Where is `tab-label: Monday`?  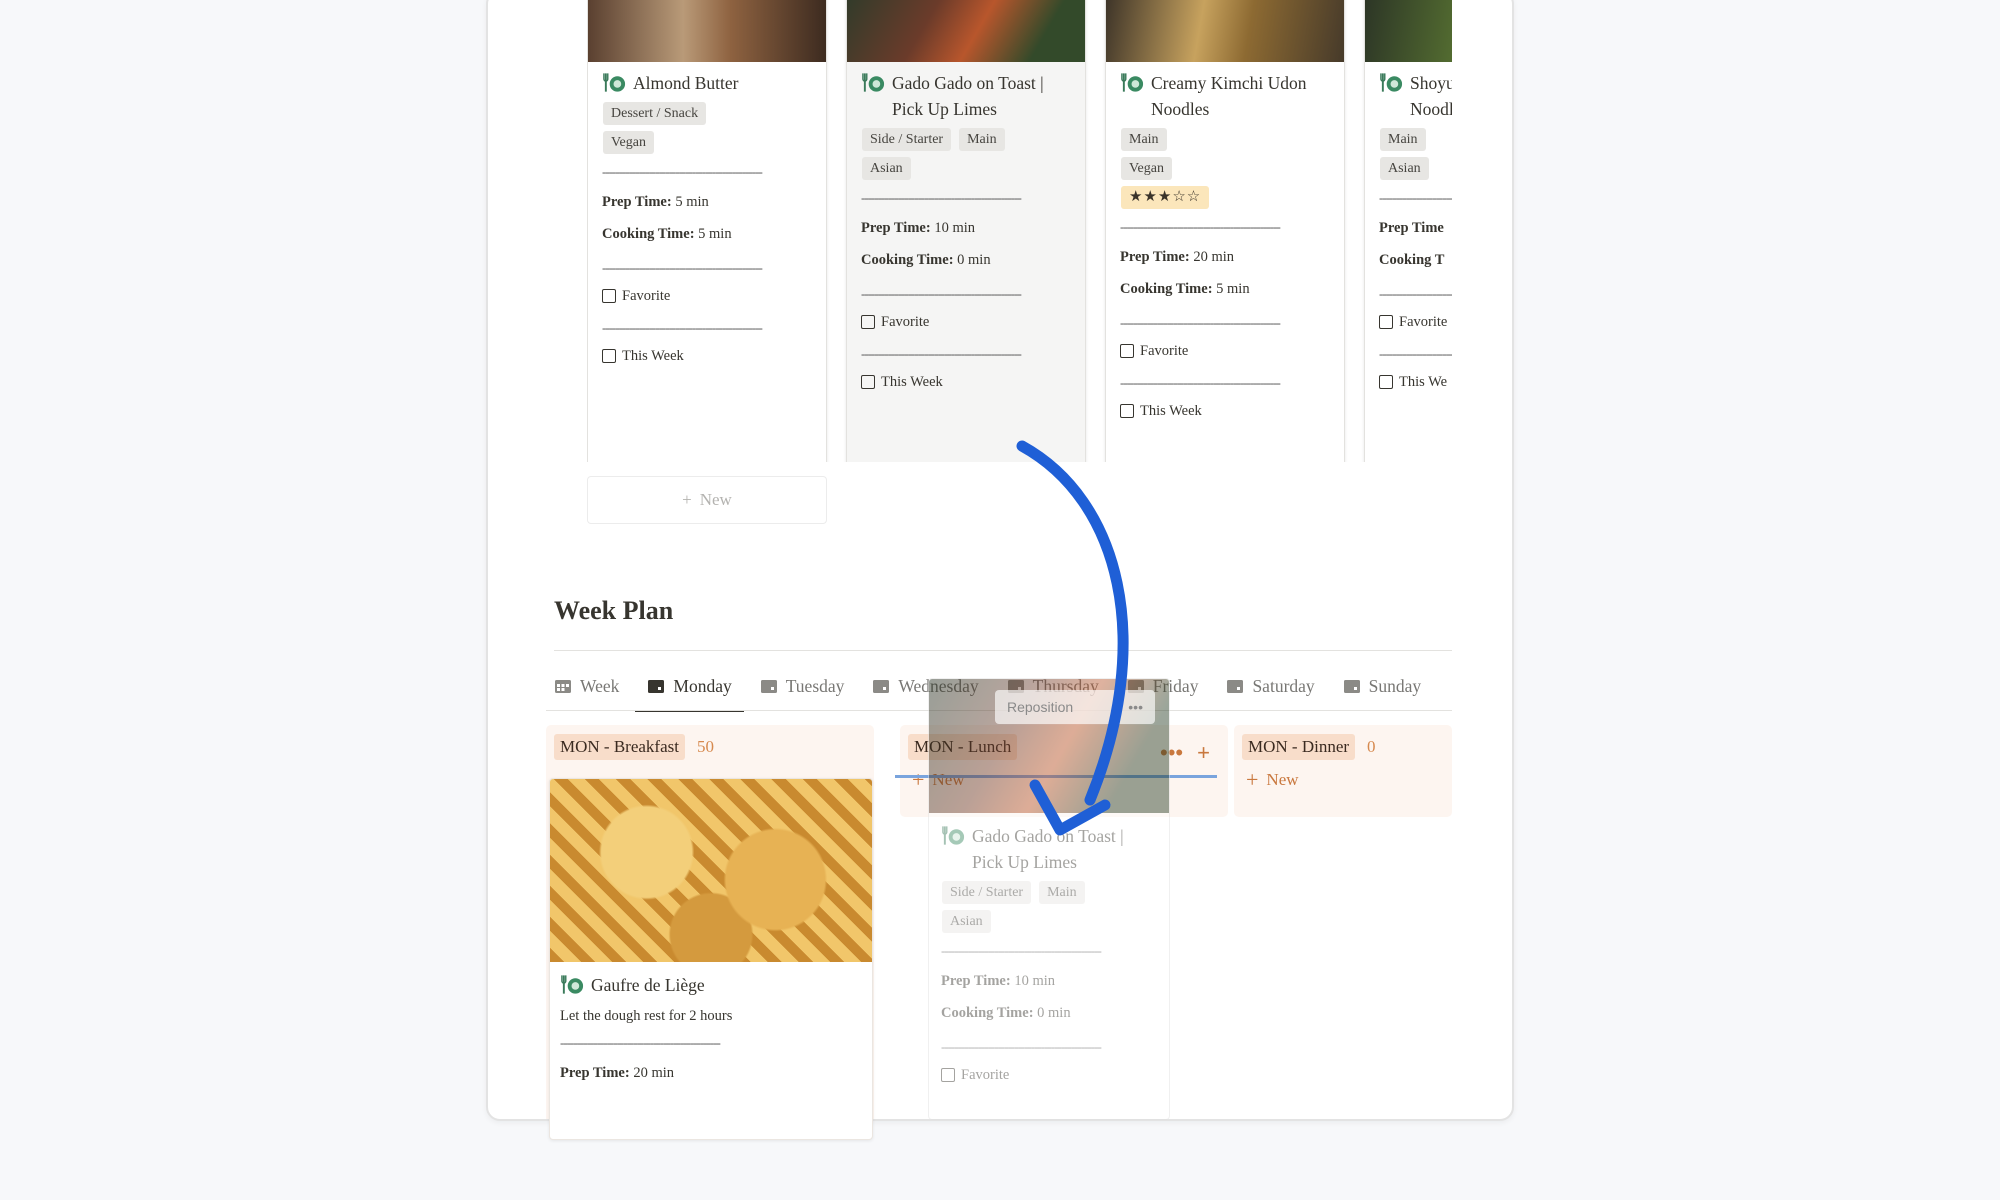 tab-label: Monday is located at coordinates (702, 685).